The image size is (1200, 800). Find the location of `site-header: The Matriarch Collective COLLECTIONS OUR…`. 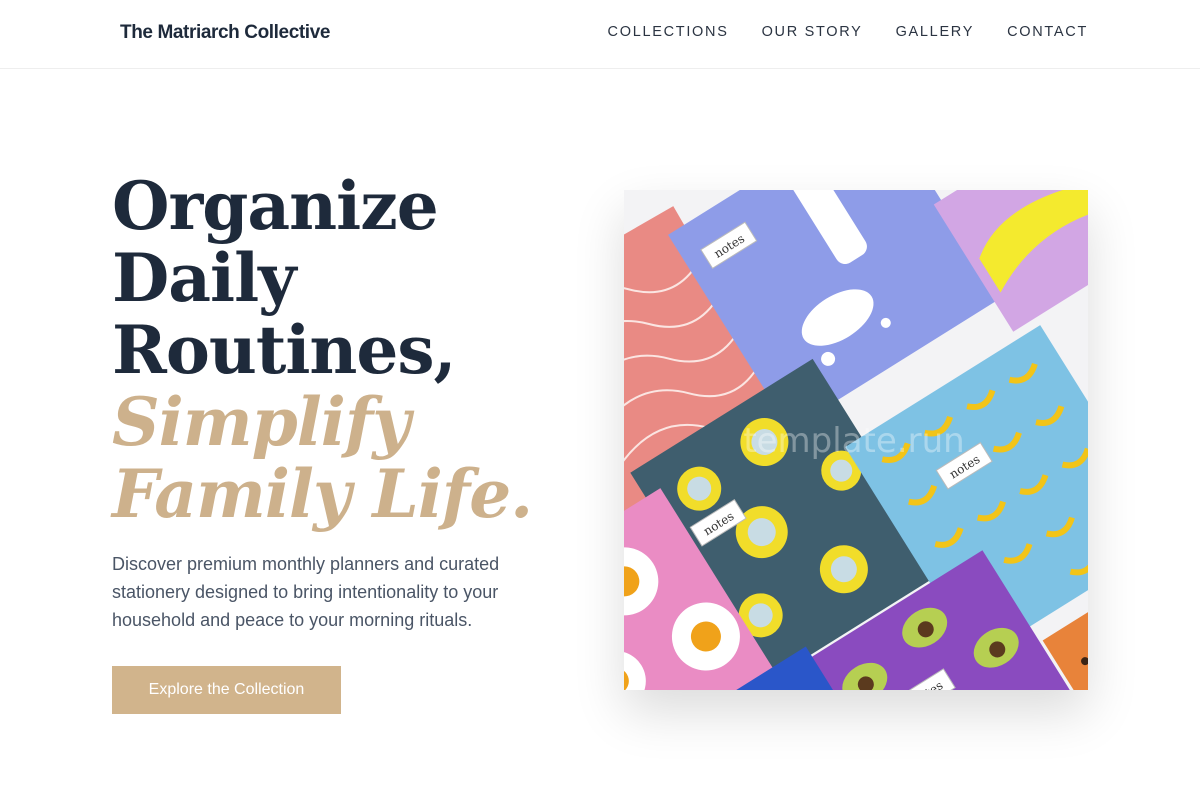

site-header: The Matriarch Collective COLLECTIONS OUR… is located at coordinates (600, 34).